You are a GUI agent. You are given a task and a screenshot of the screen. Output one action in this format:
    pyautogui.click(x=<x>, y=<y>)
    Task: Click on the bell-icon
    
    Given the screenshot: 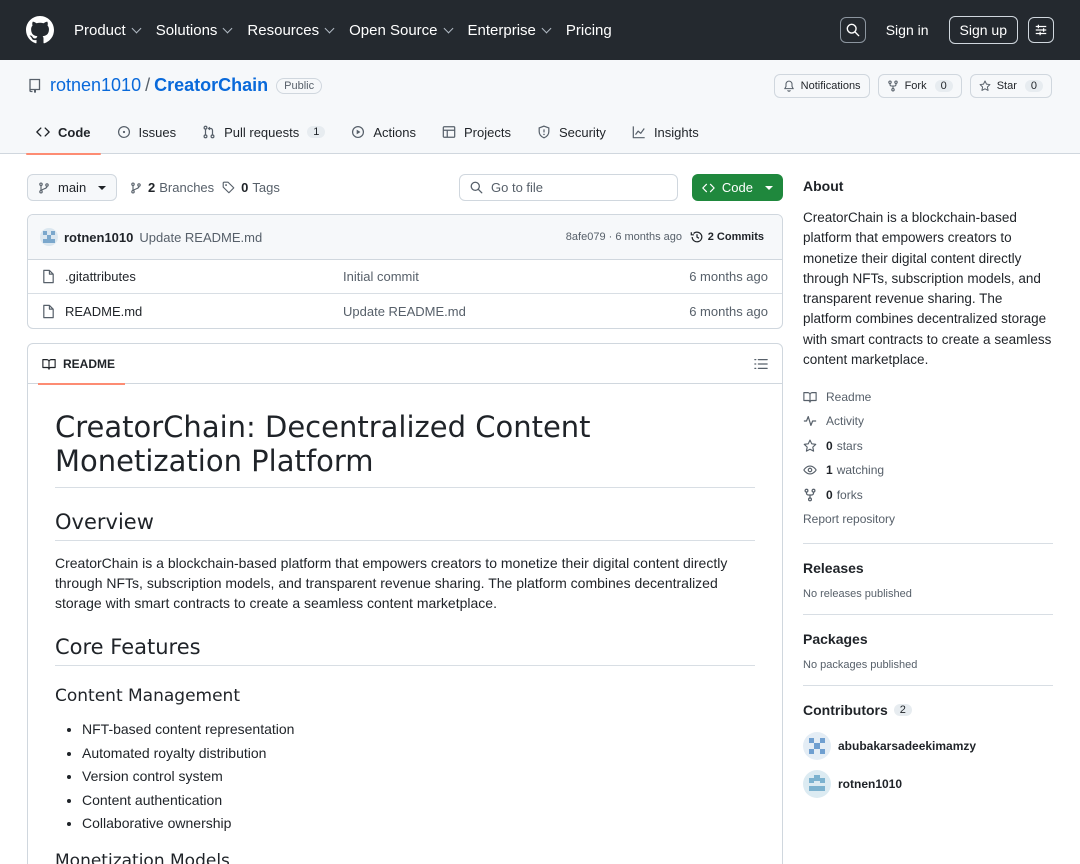 What is the action you would take?
    pyautogui.click(x=788, y=86)
    